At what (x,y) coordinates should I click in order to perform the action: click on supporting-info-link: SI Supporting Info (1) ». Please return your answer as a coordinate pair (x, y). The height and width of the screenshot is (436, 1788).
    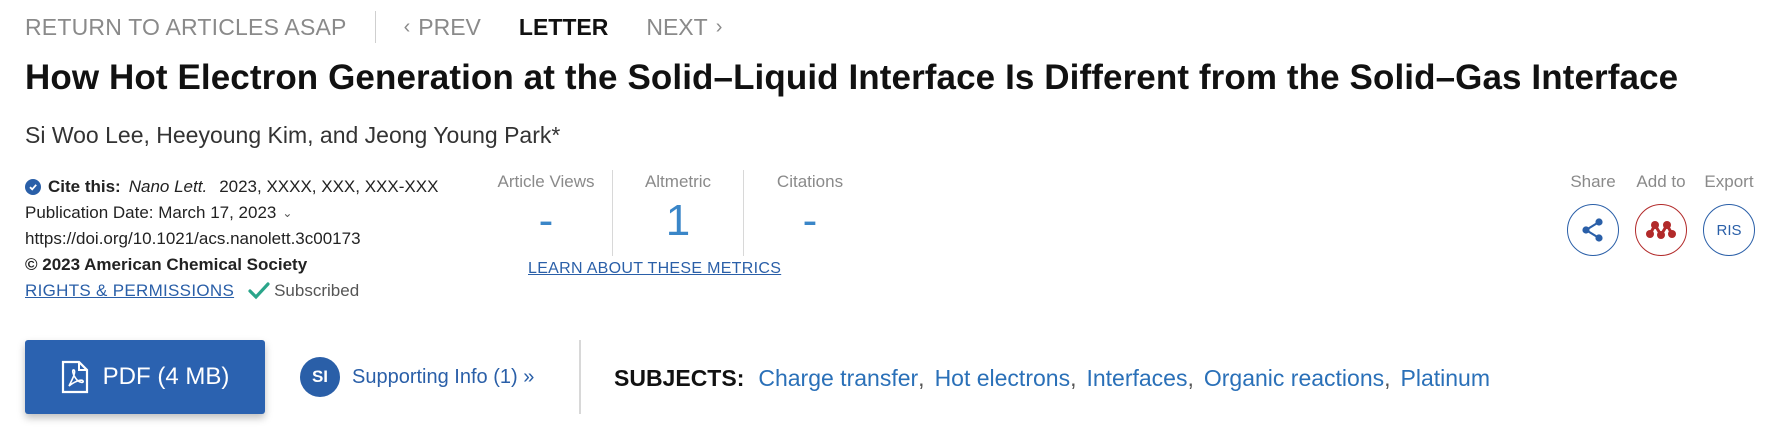
    Looking at the image, I should click on (417, 377).